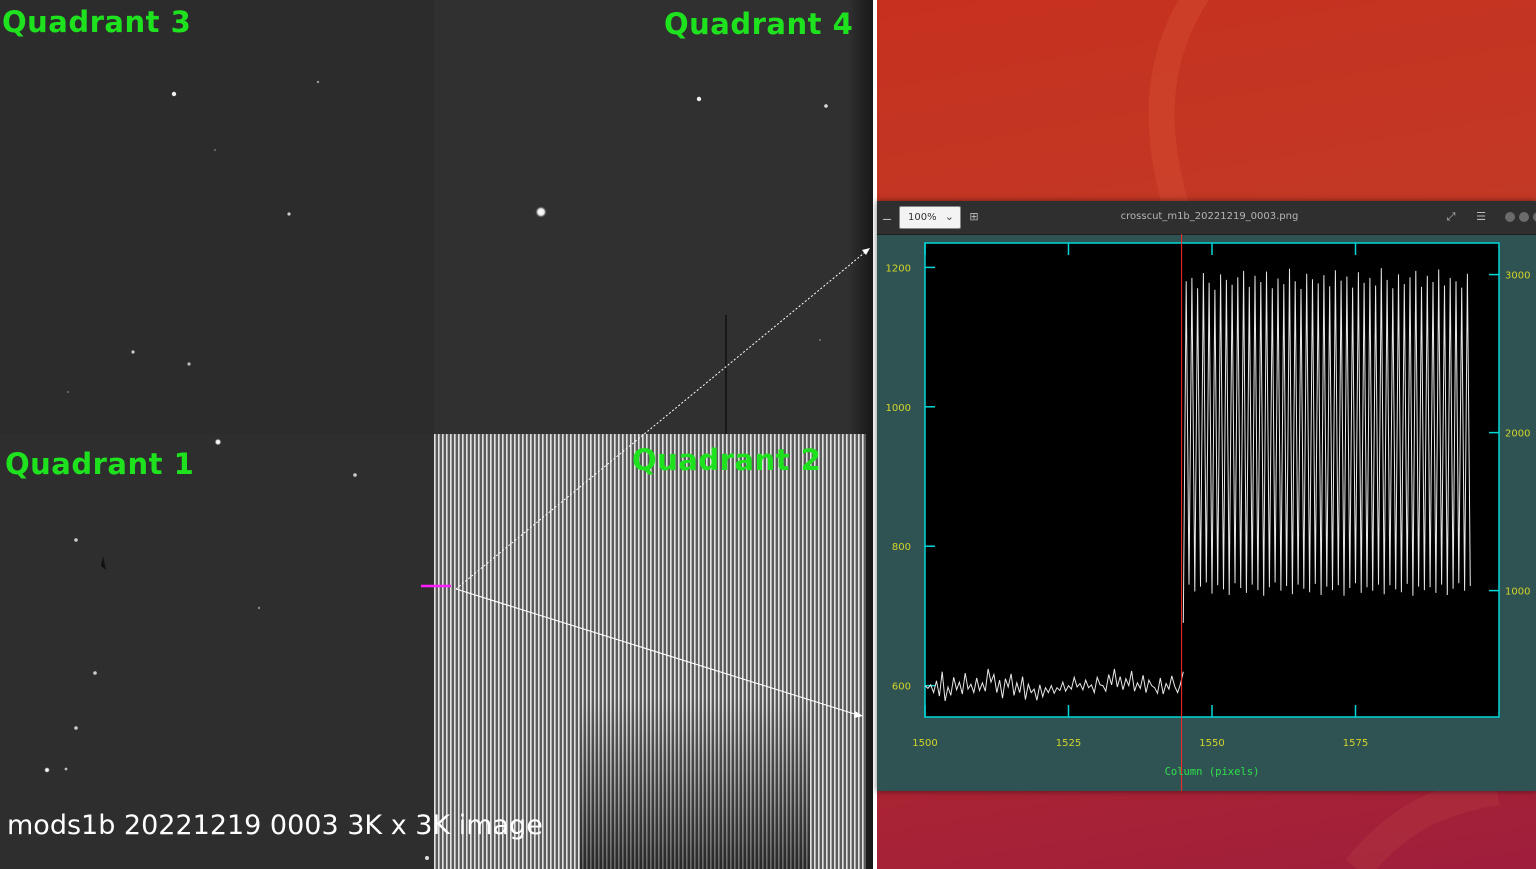 Image resolution: width=1536 pixels, height=869 pixels. What do you see at coordinates (949, 216) in the screenshot?
I see `chevron-down-icon: ⌄` at bounding box center [949, 216].